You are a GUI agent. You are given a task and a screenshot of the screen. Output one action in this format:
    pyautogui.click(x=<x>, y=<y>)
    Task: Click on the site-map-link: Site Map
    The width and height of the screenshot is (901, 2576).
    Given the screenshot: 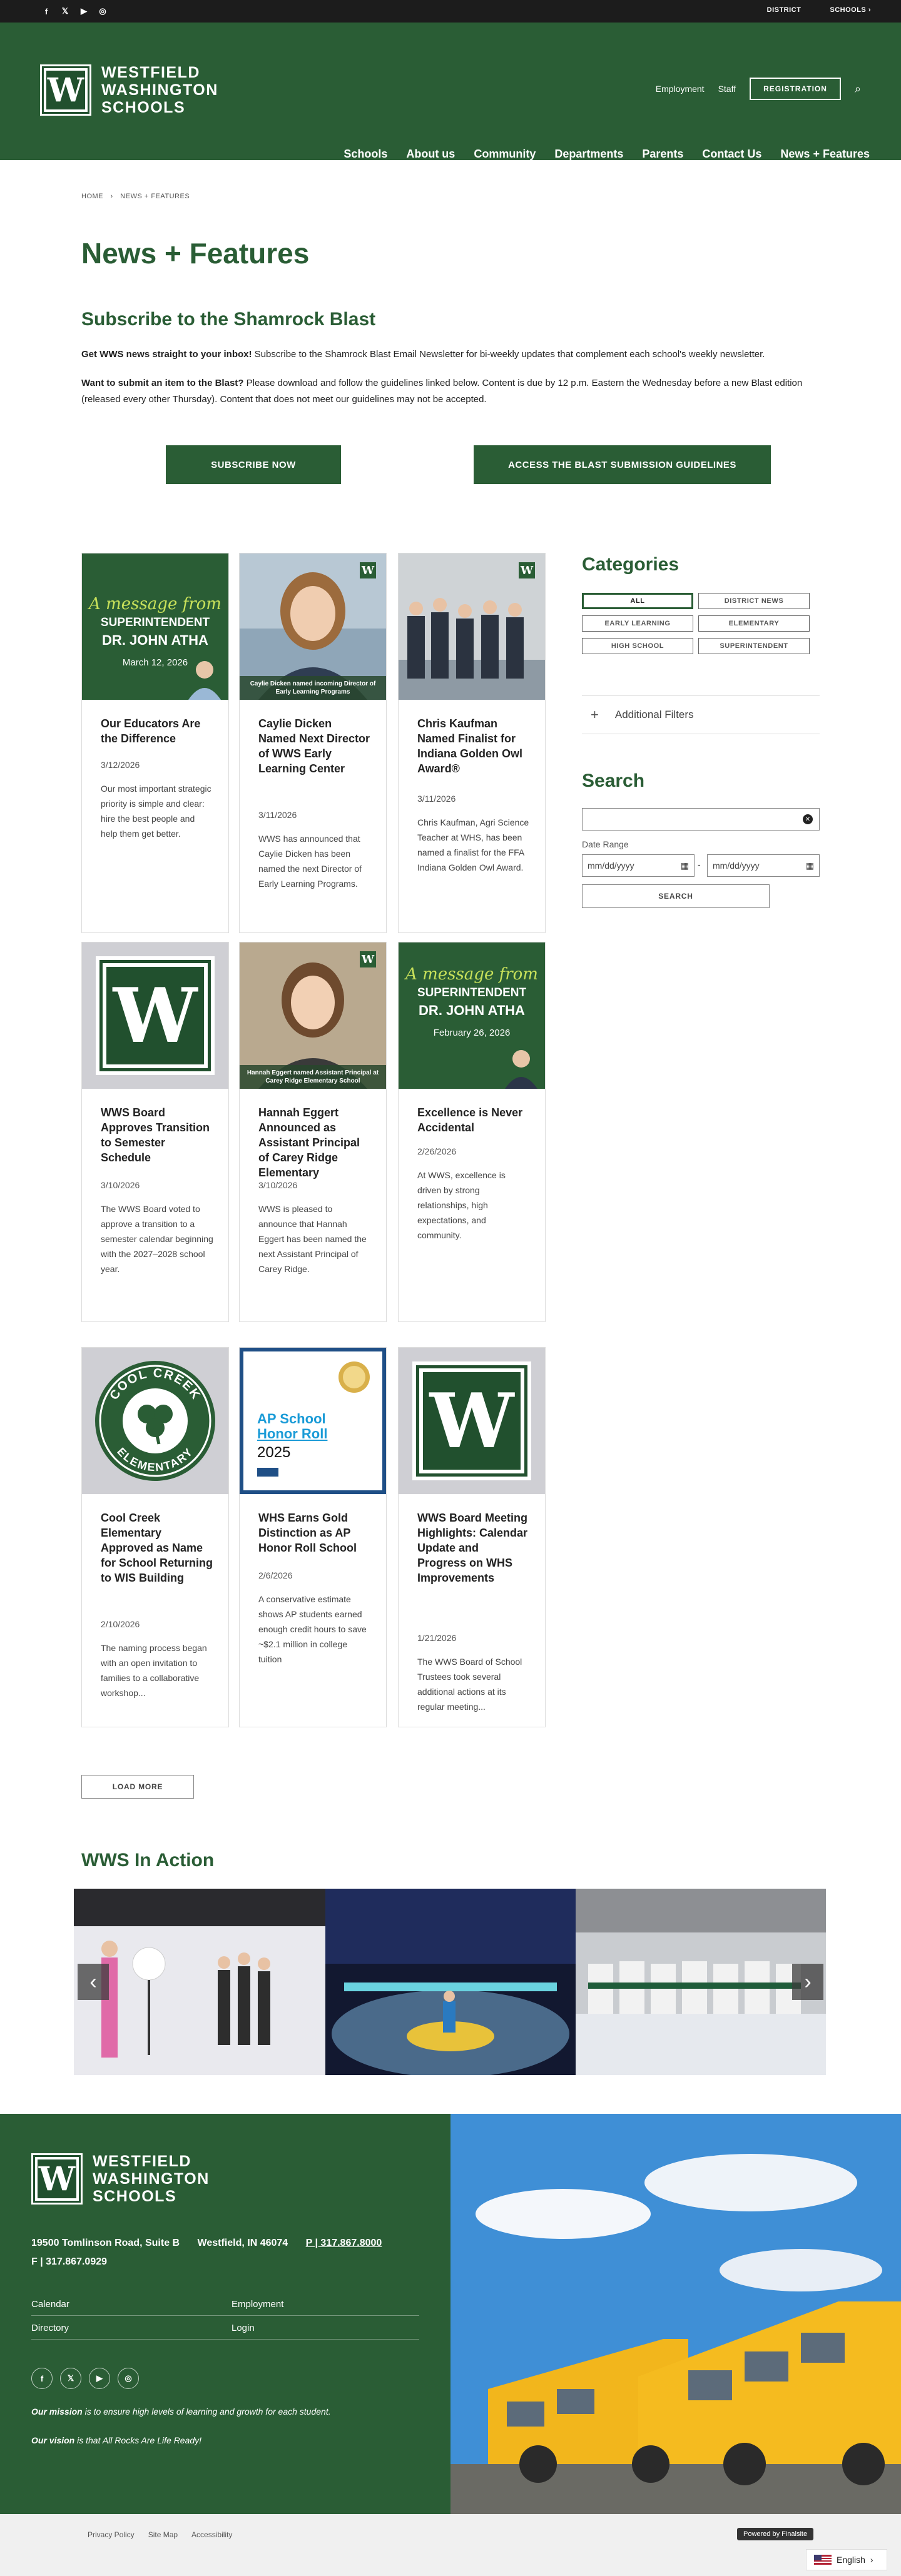 What is the action you would take?
    pyautogui.click(x=163, y=2535)
    